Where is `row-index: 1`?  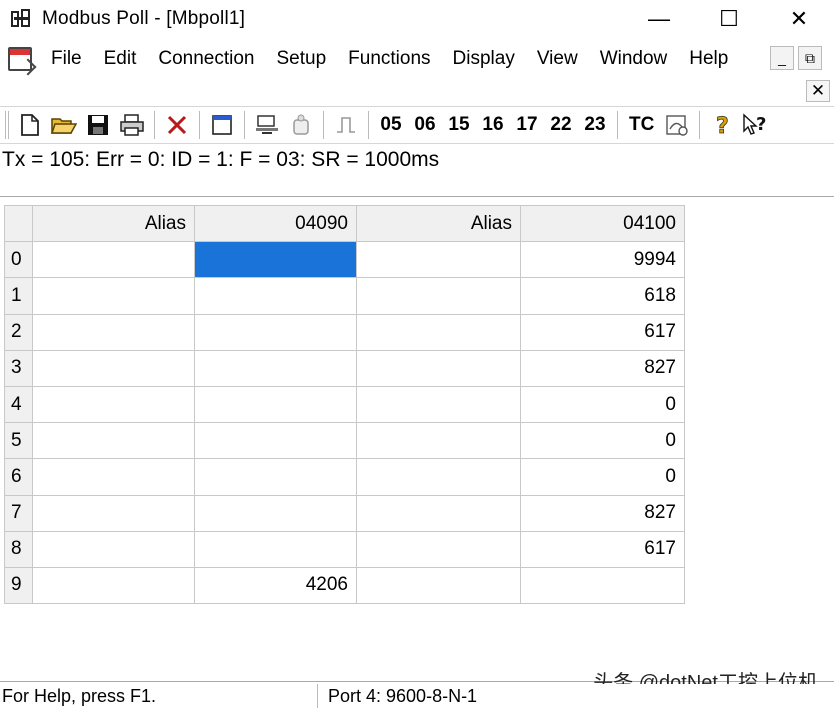 row-index: 1 is located at coordinates (18, 296).